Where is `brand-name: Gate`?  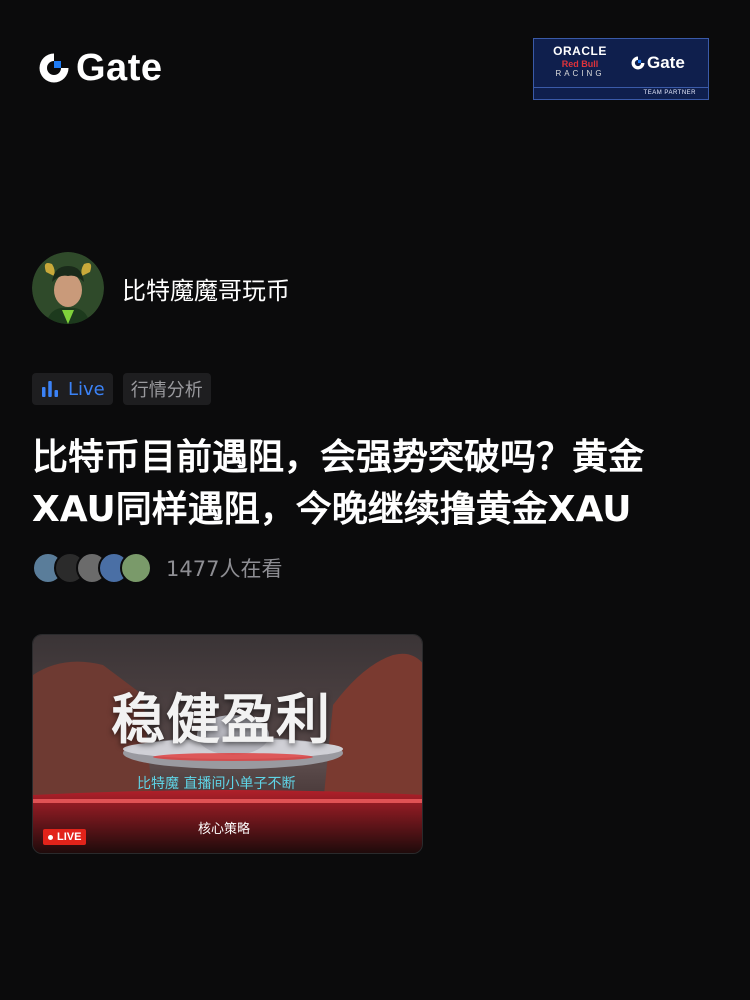 brand-name: Gate is located at coordinates (119, 68).